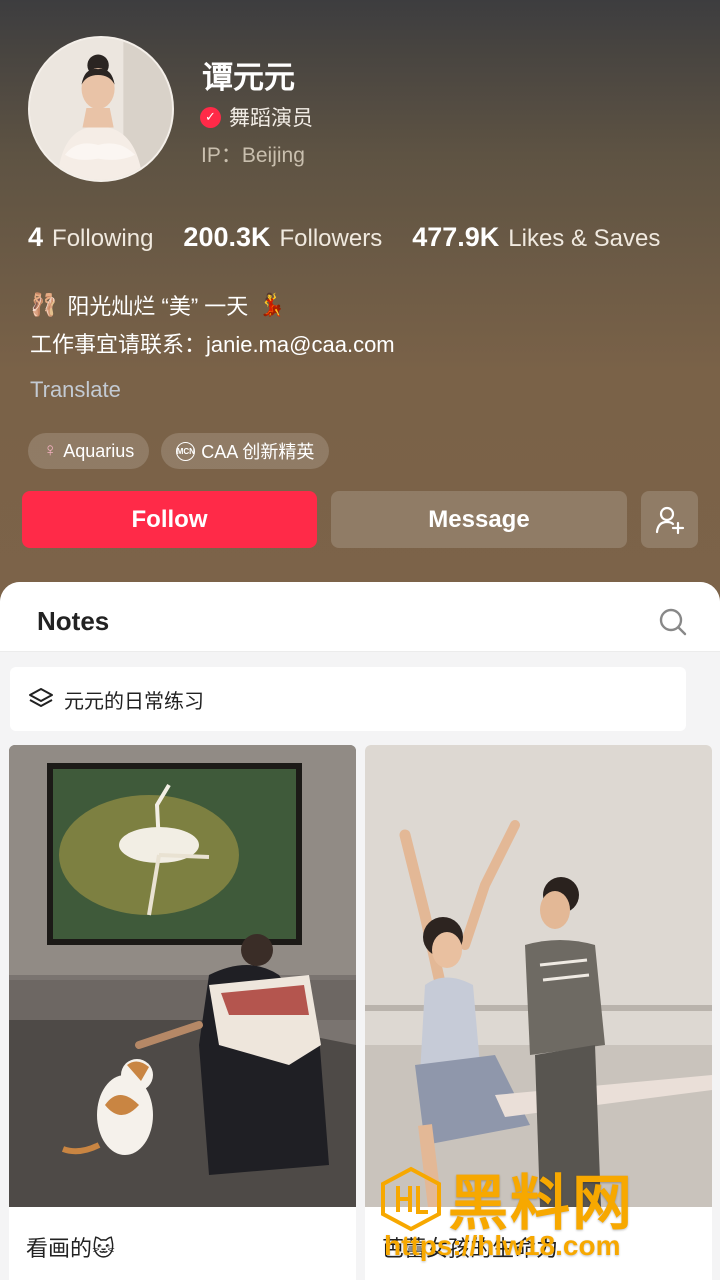  I want to click on translate-link: Translate, so click(75, 390).